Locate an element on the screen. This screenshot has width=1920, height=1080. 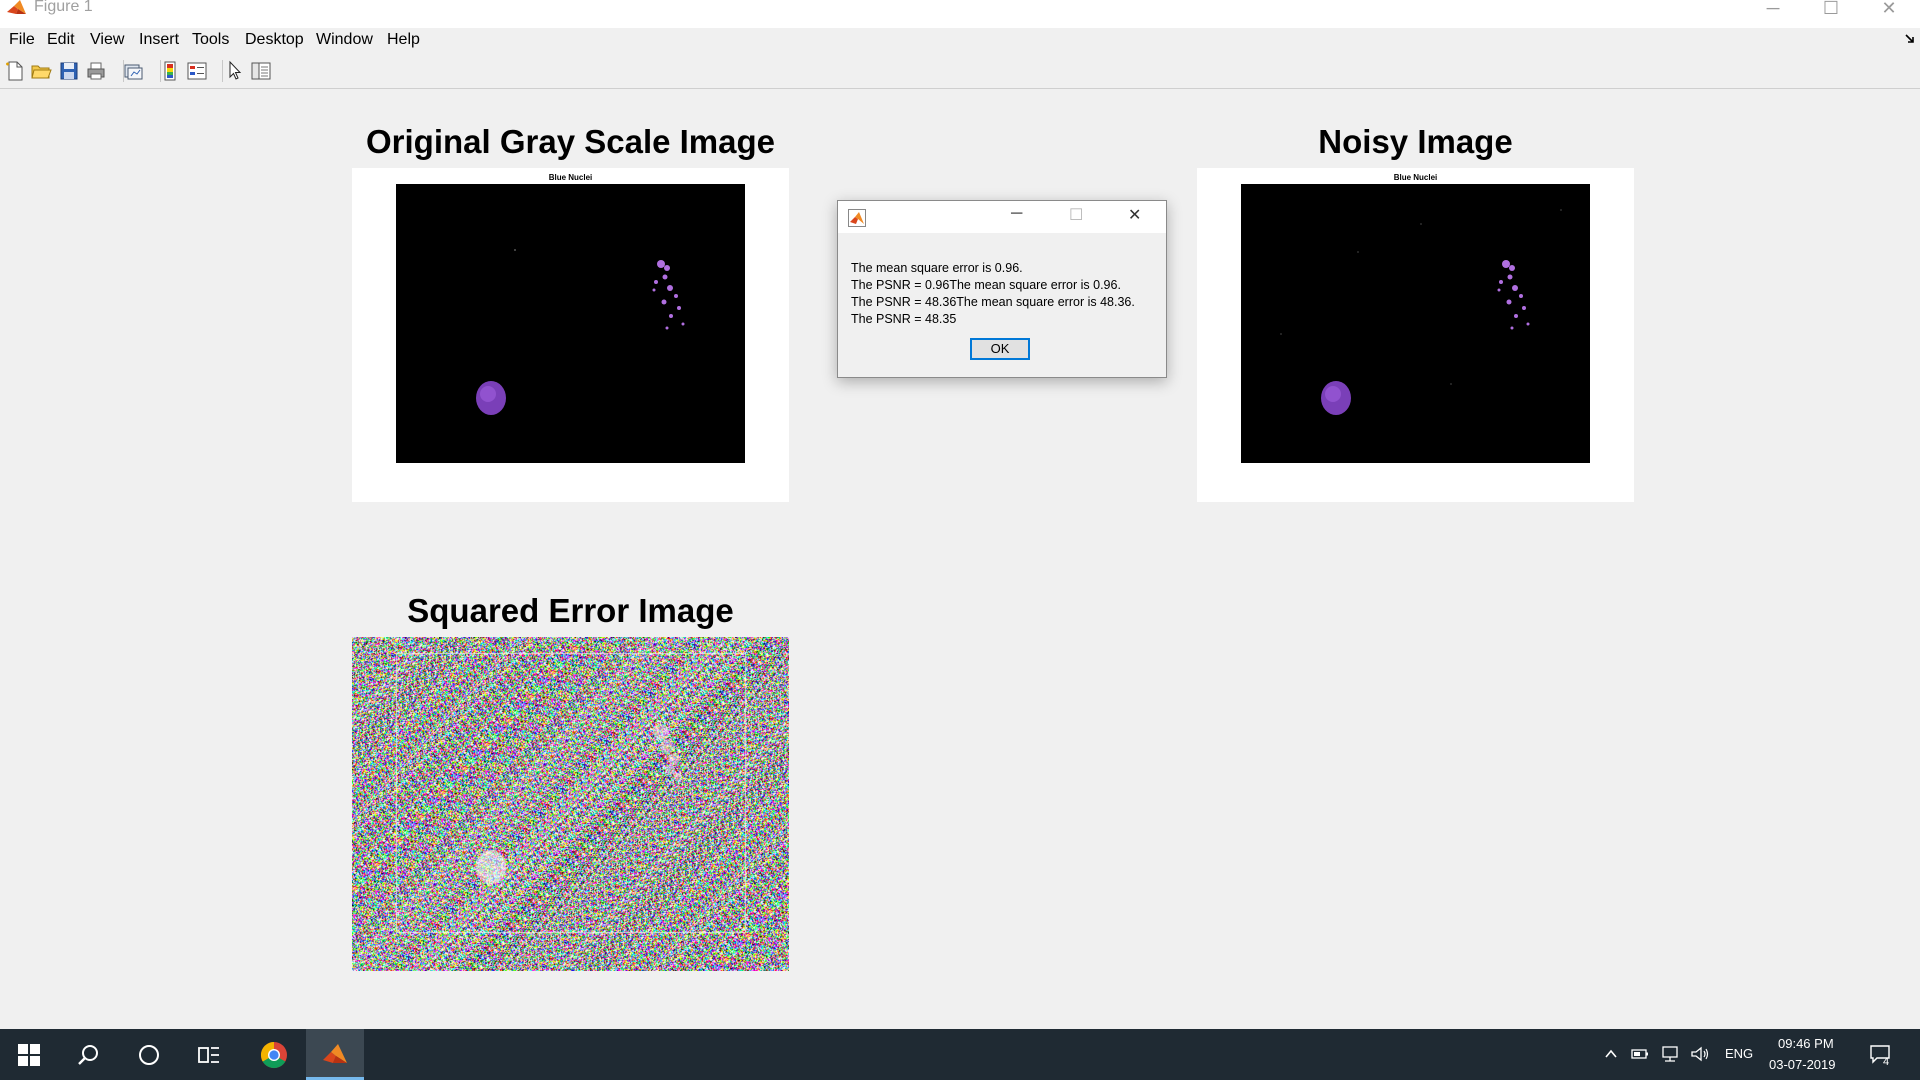
noisy-image is located at coordinates (1415, 323).